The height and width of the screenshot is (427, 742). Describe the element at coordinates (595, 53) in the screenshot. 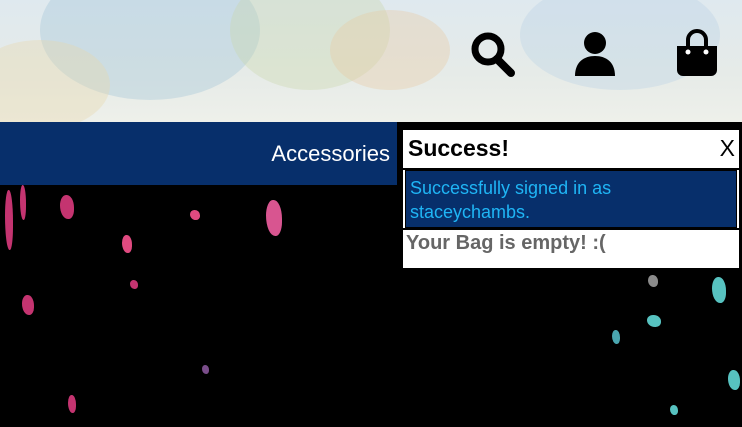

I see `user-icon` at that location.